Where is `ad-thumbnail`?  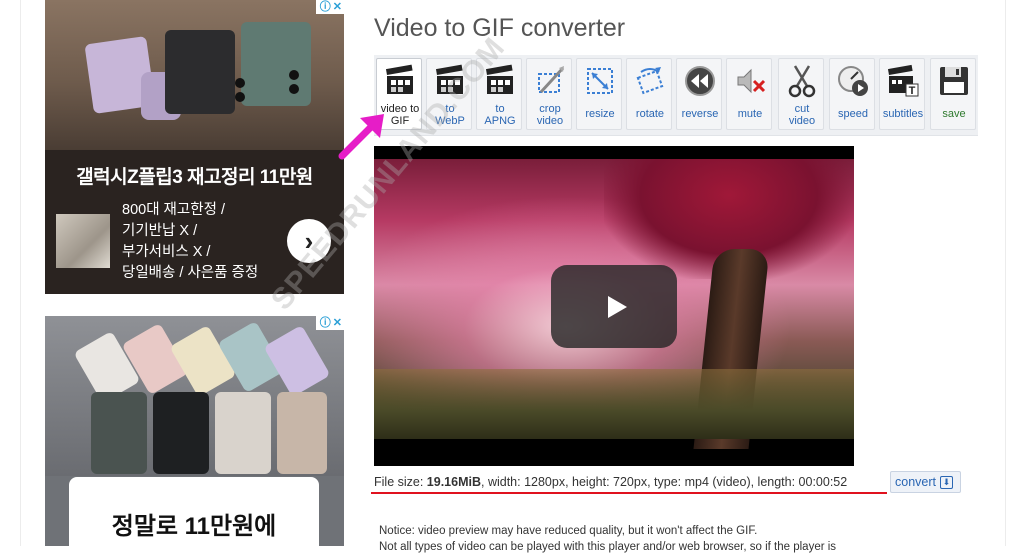 ad-thumbnail is located at coordinates (83, 241).